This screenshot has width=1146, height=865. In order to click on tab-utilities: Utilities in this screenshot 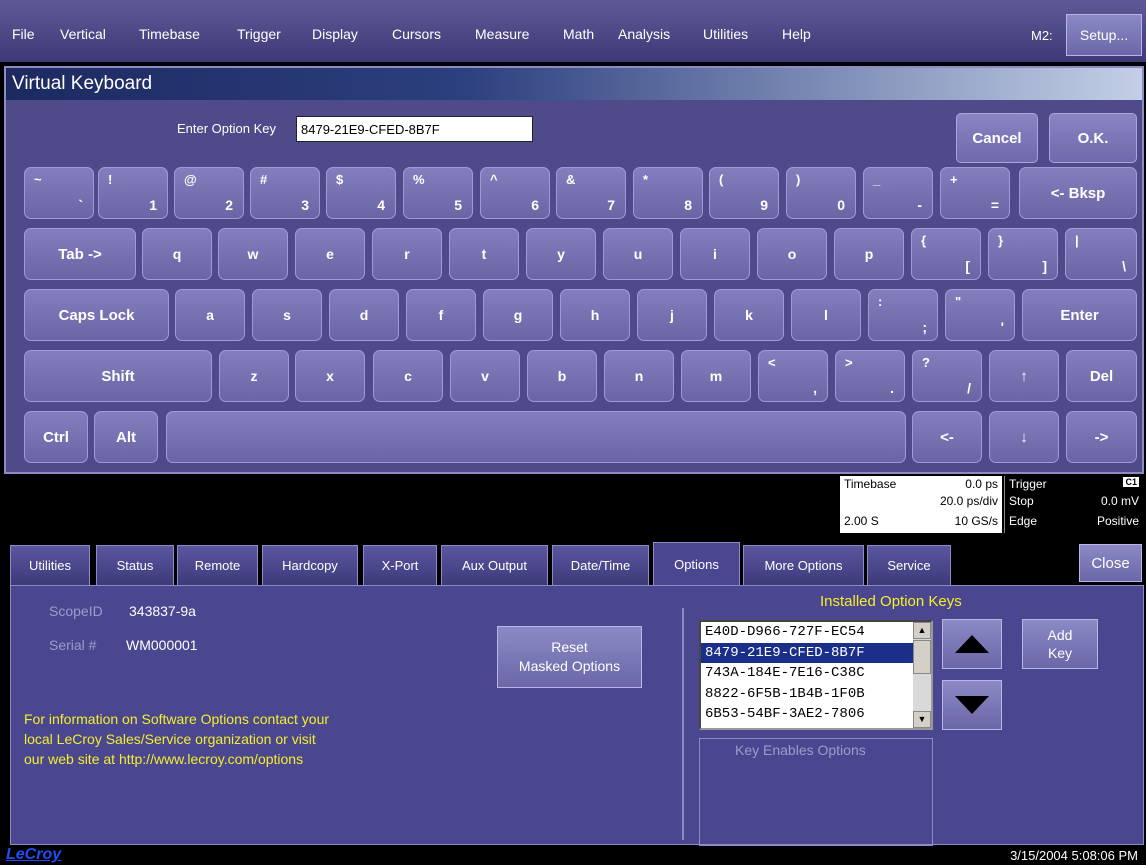, I will do `click(50, 565)`.